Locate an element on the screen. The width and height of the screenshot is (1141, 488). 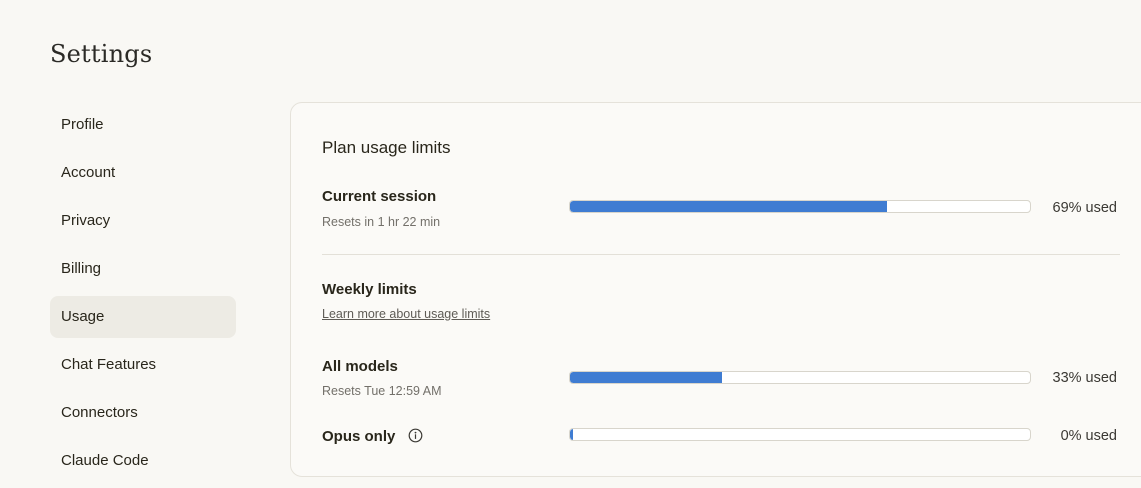
sidebar-item-privacy: Privacy is located at coordinates (143, 221).